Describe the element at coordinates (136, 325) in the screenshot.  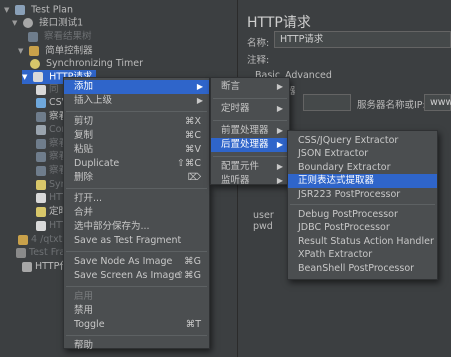
I see `context-menu-item: Toggle ⌘T` at that location.